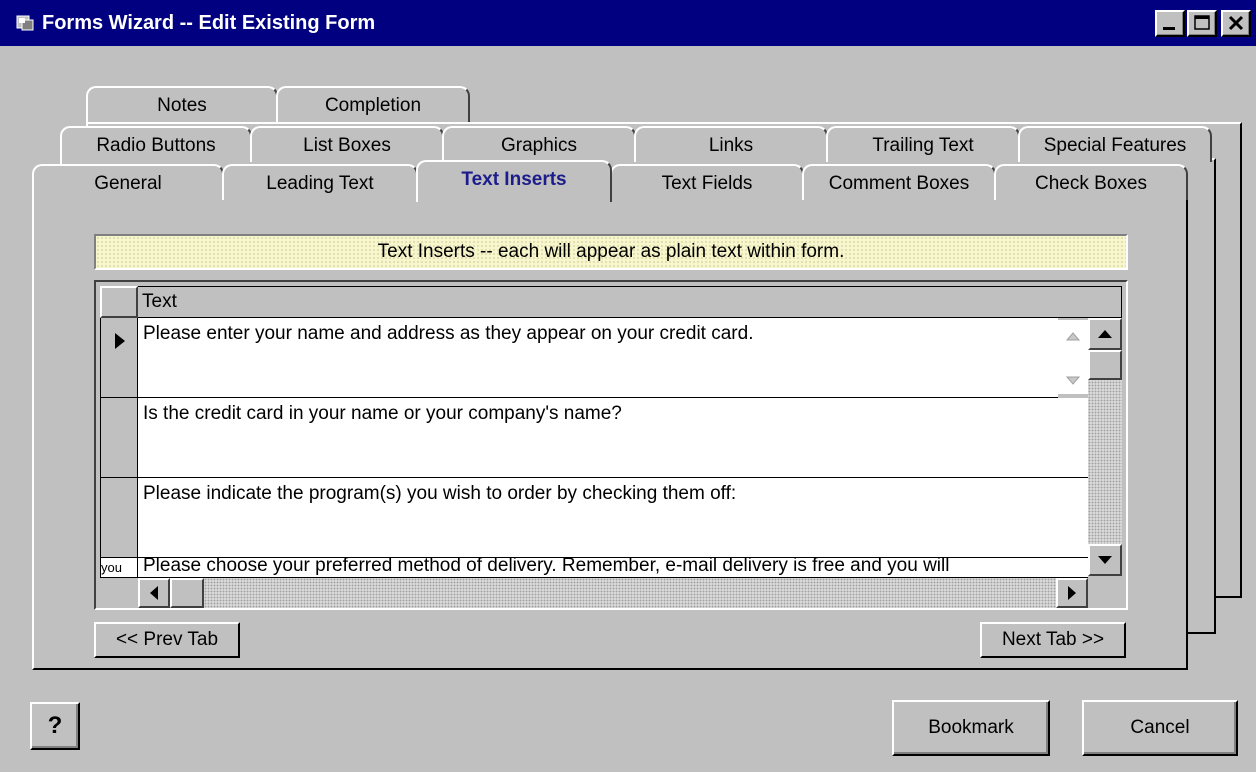 This screenshot has height=772, width=1256. I want to click on window-title: Forms Wizard -- Edit Existing Form, so click(209, 23).